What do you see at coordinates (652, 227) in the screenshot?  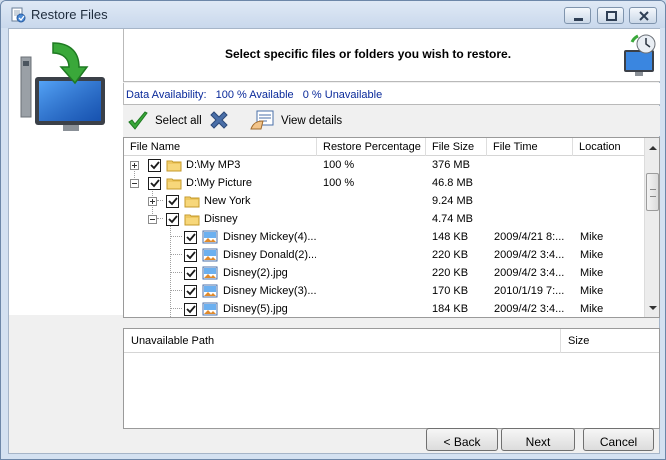 I see `file-list-scrollbar` at bounding box center [652, 227].